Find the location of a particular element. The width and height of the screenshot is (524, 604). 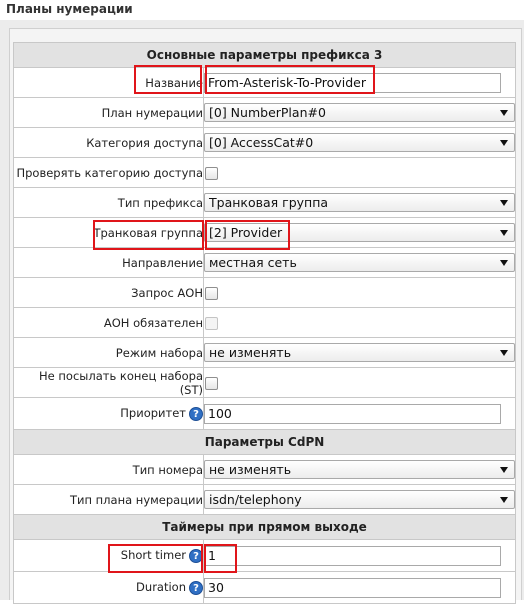

number-type-select: не изменять is located at coordinates (359, 469).